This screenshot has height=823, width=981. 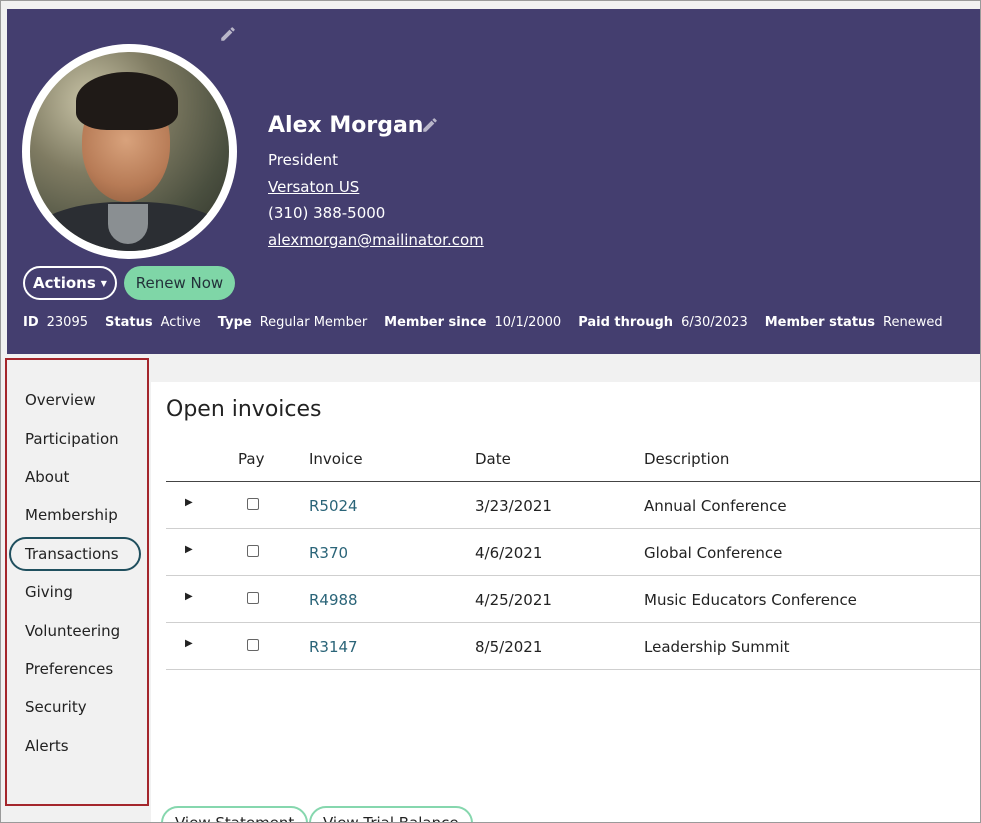 What do you see at coordinates (72, 631) in the screenshot?
I see `sidebar-item-volunteering: Volunteering` at bounding box center [72, 631].